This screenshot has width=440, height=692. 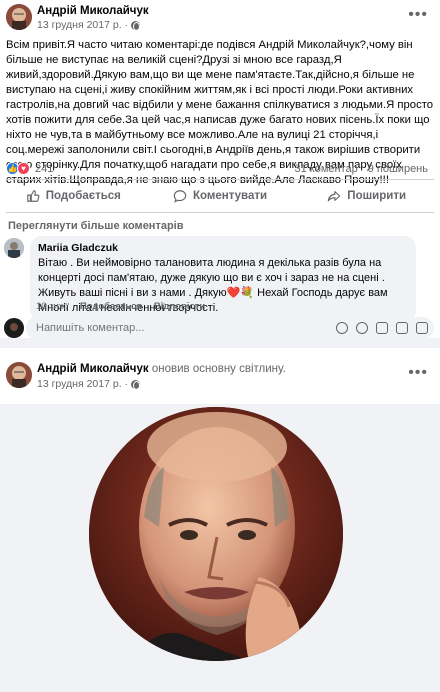 What do you see at coordinates (14, 248) in the screenshot?
I see `commenter-avatar` at bounding box center [14, 248].